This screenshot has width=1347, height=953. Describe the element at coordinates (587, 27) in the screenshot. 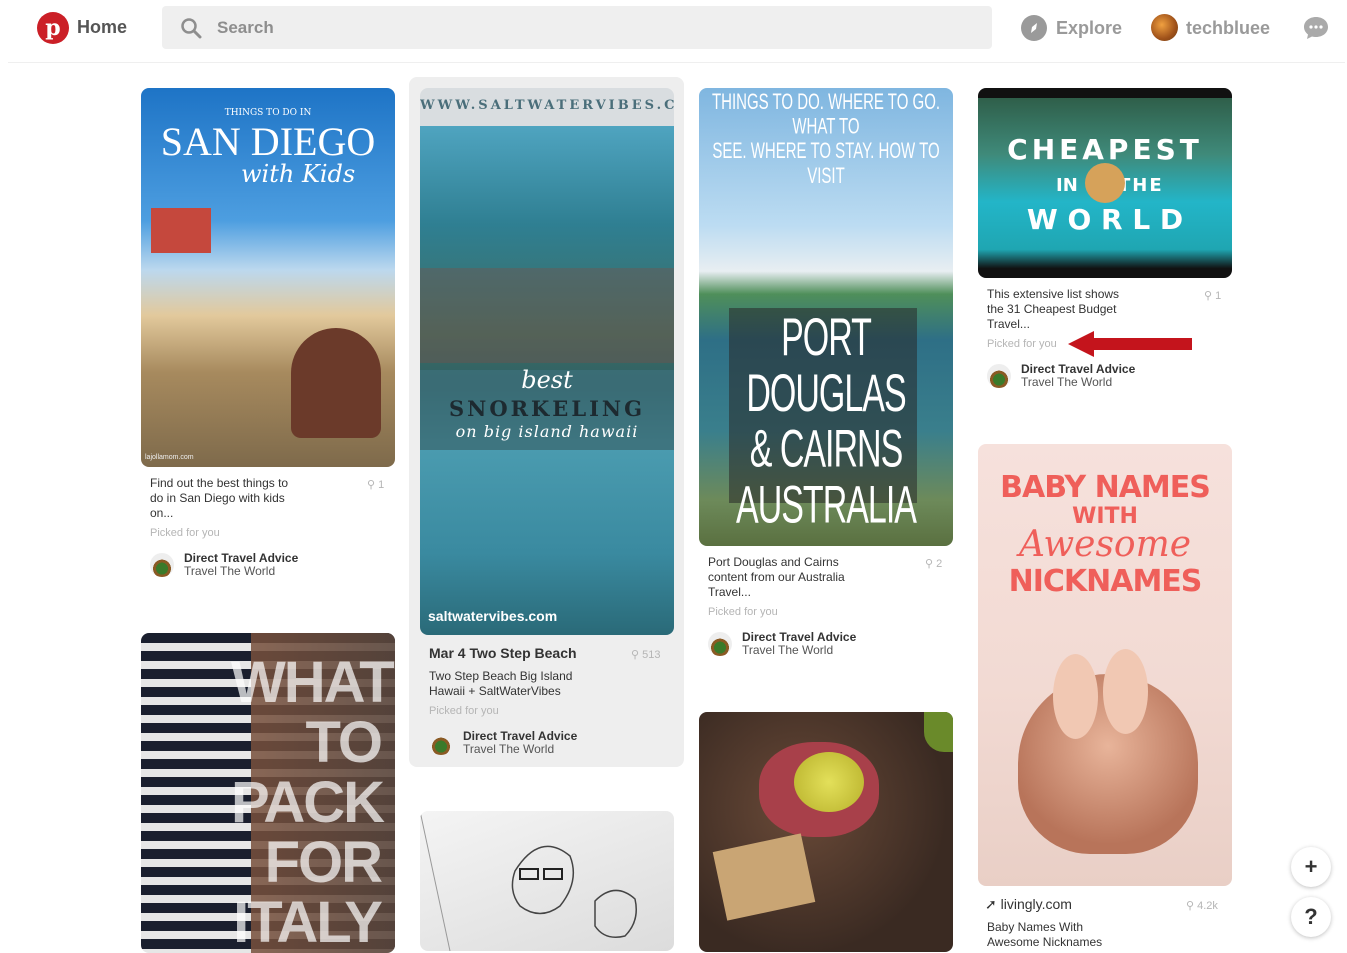

I see `search-input` at that location.